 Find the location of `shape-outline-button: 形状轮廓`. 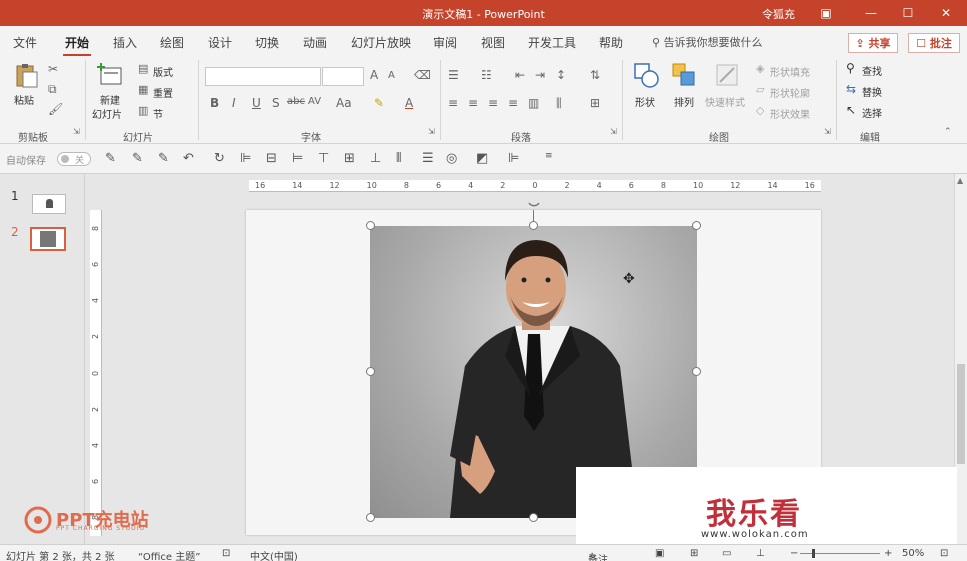

shape-outline-button: 形状轮廓 is located at coordinates (790, 92).